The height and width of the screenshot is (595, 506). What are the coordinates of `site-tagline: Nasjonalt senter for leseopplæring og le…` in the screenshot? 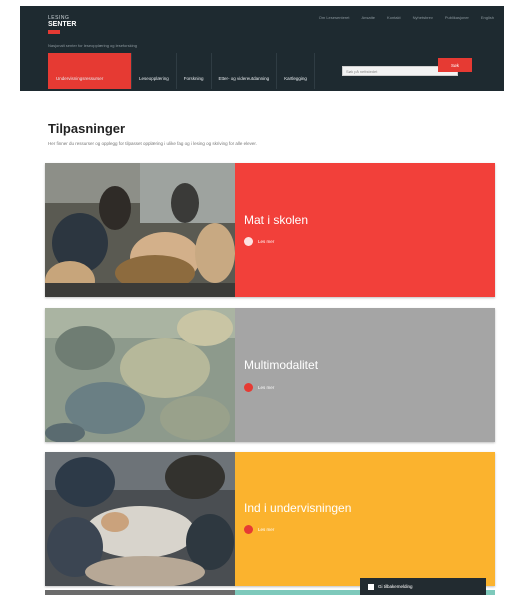 It's located at (92, 45).